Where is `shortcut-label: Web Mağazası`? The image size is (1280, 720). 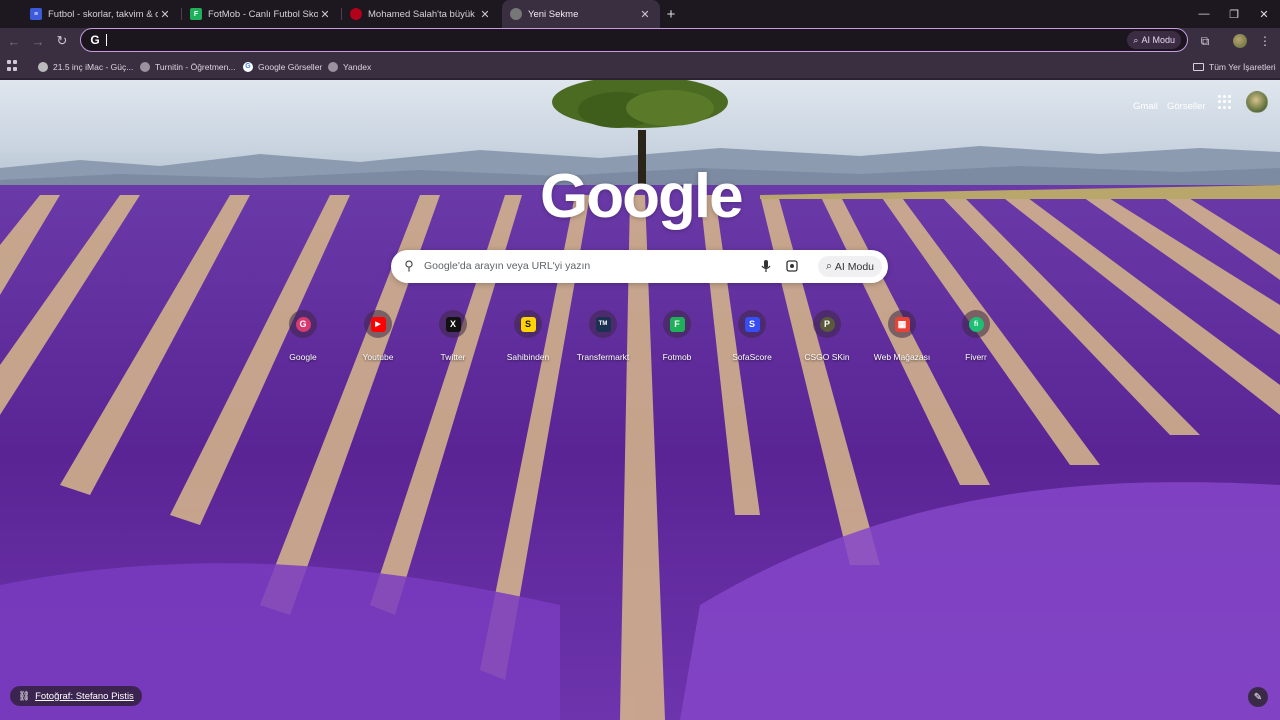
shortcut-label: Web Mağazası is located at coordinates (902, 357).